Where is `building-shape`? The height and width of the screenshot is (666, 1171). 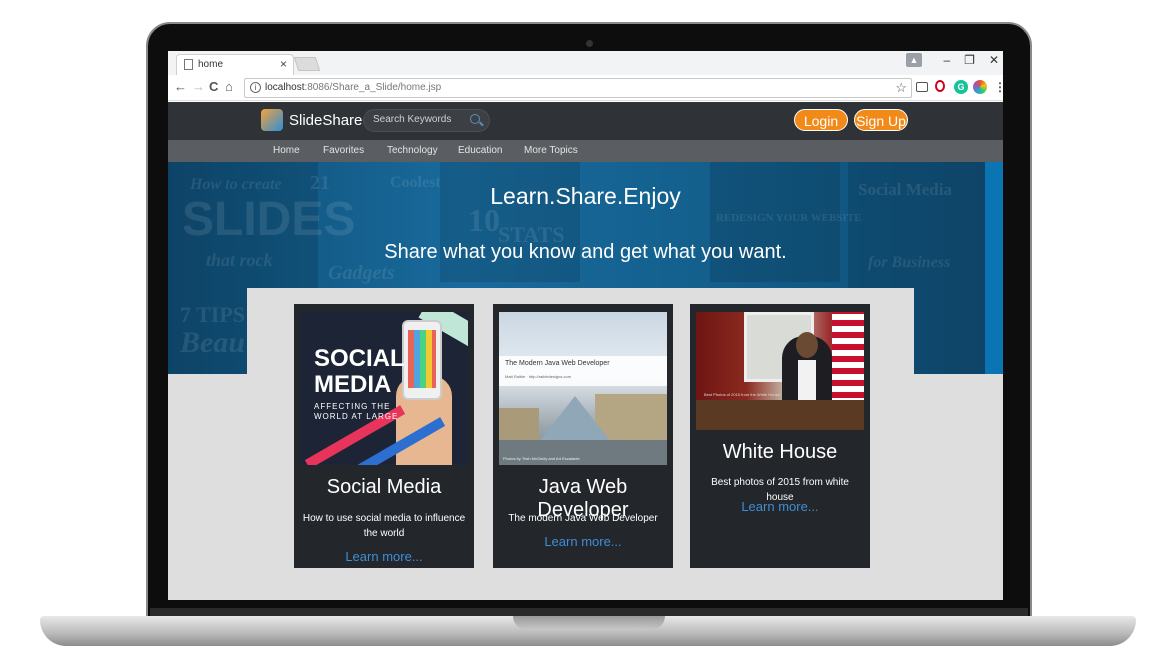 building-shape is located at coordinates (519, 425).